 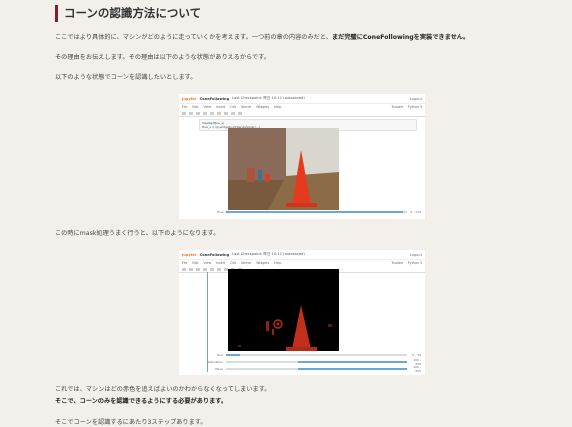 What do you see at coordinates (415, 212) in the screenshot?
I see `slider-value: 0 - 179` at bounding box center [415, 212].